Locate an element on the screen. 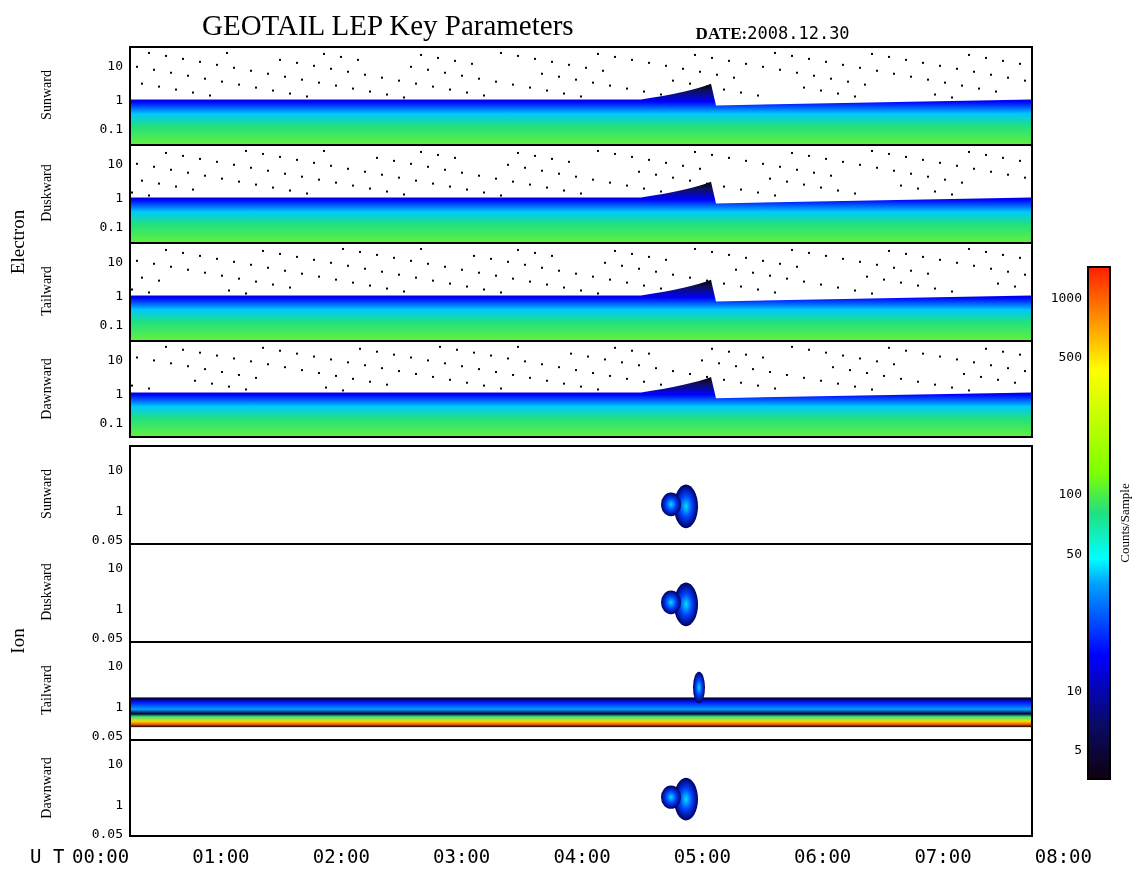 This screenshot has height=880, width=1142. group-label: Electron is located at coordinates (18, 242).